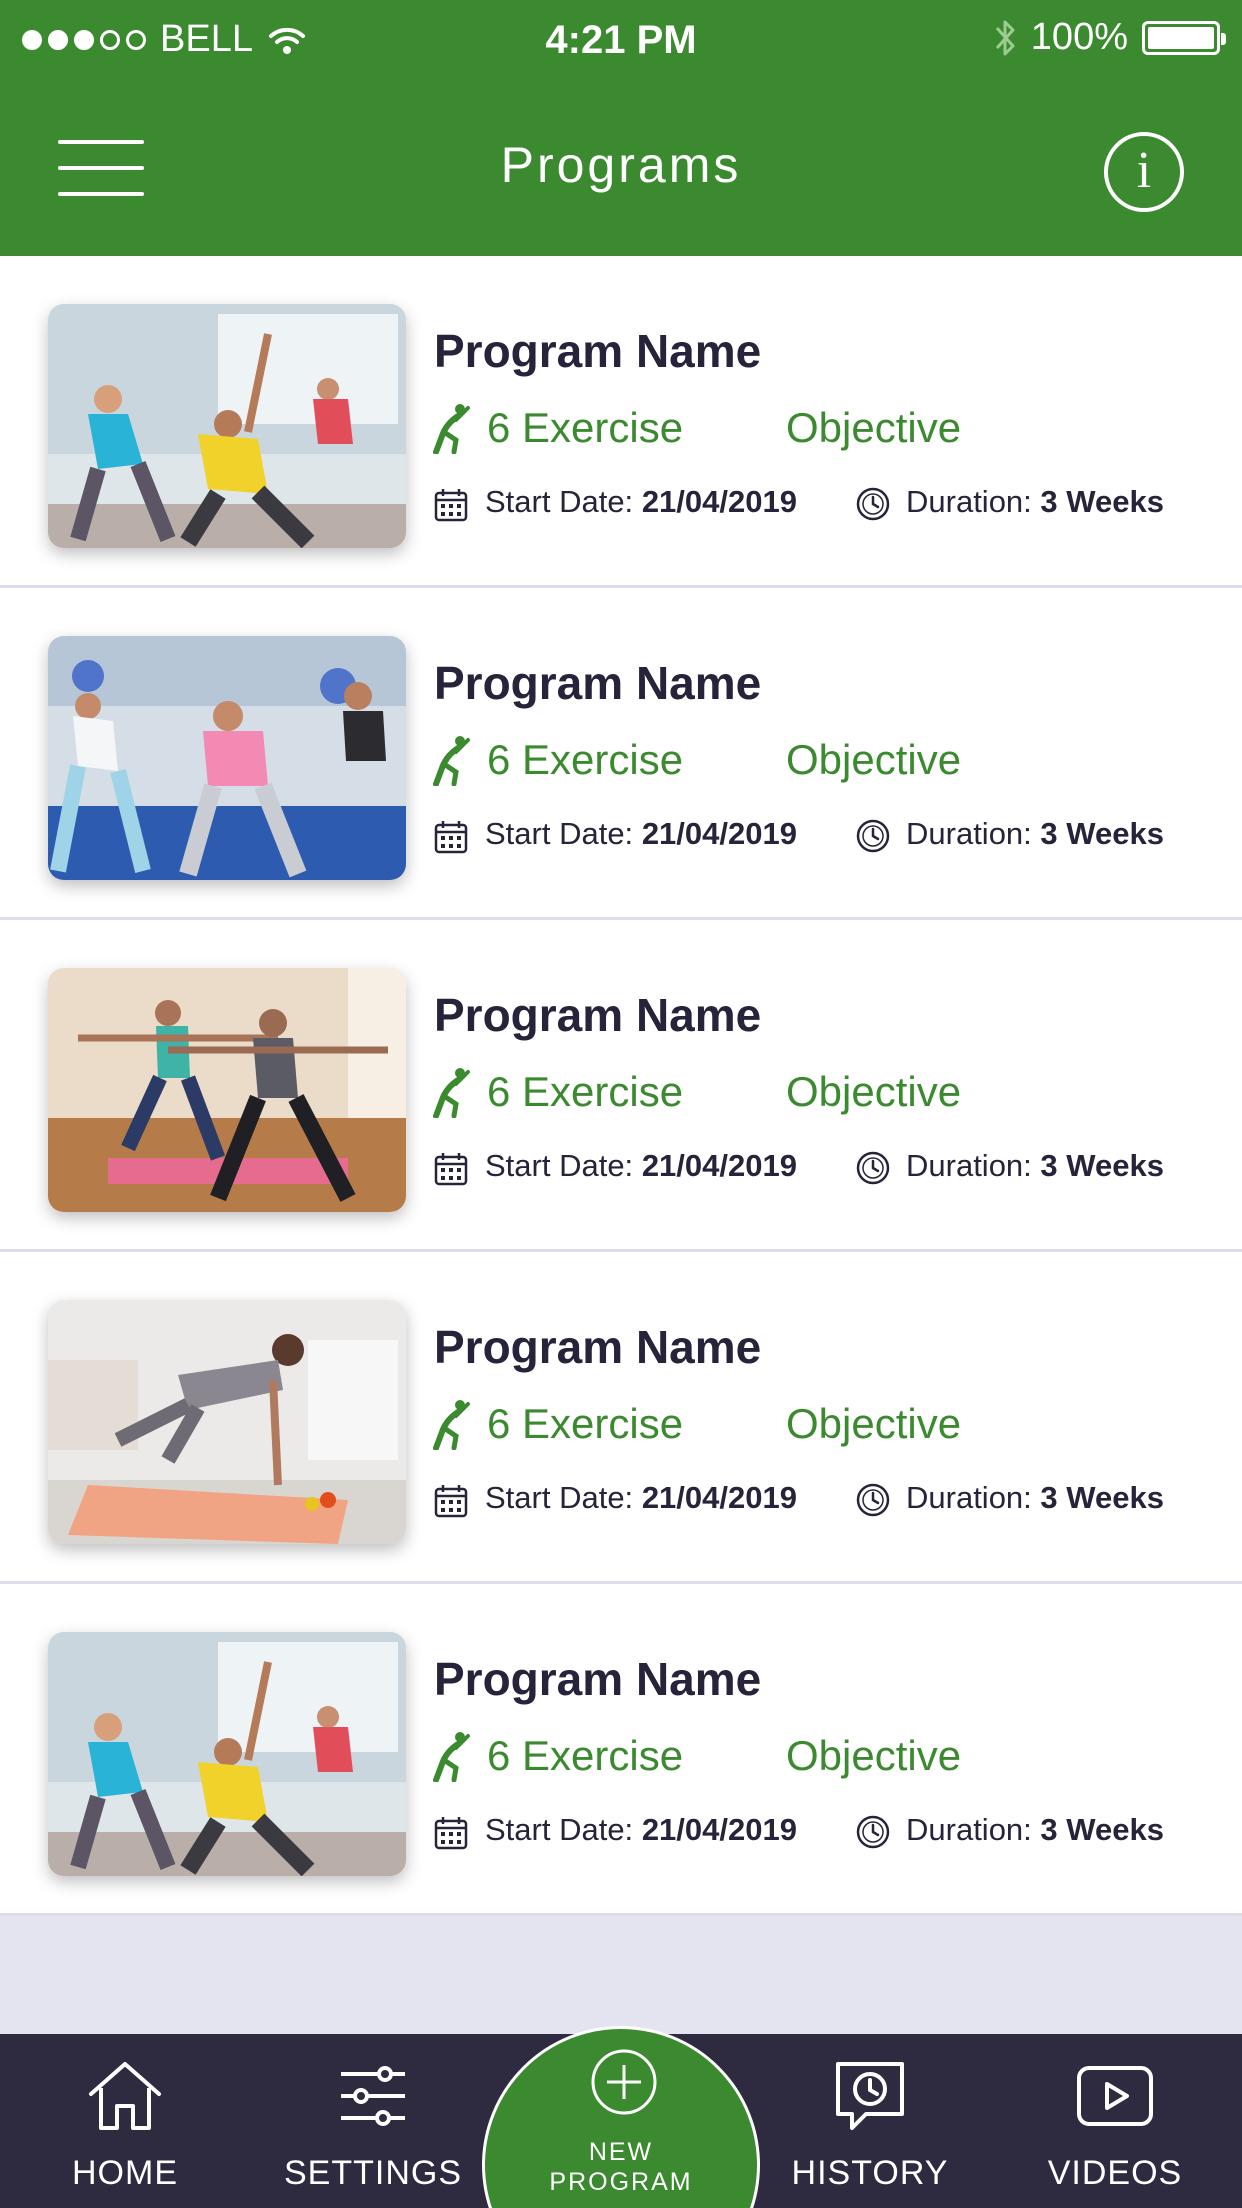 This screenshot has height=2208, width=1242. What do you see at coordinates (1115, 2173) in the screenshot?
I see `tab-videos-label: VIDEOS` at bounding box center [1115, 2173].